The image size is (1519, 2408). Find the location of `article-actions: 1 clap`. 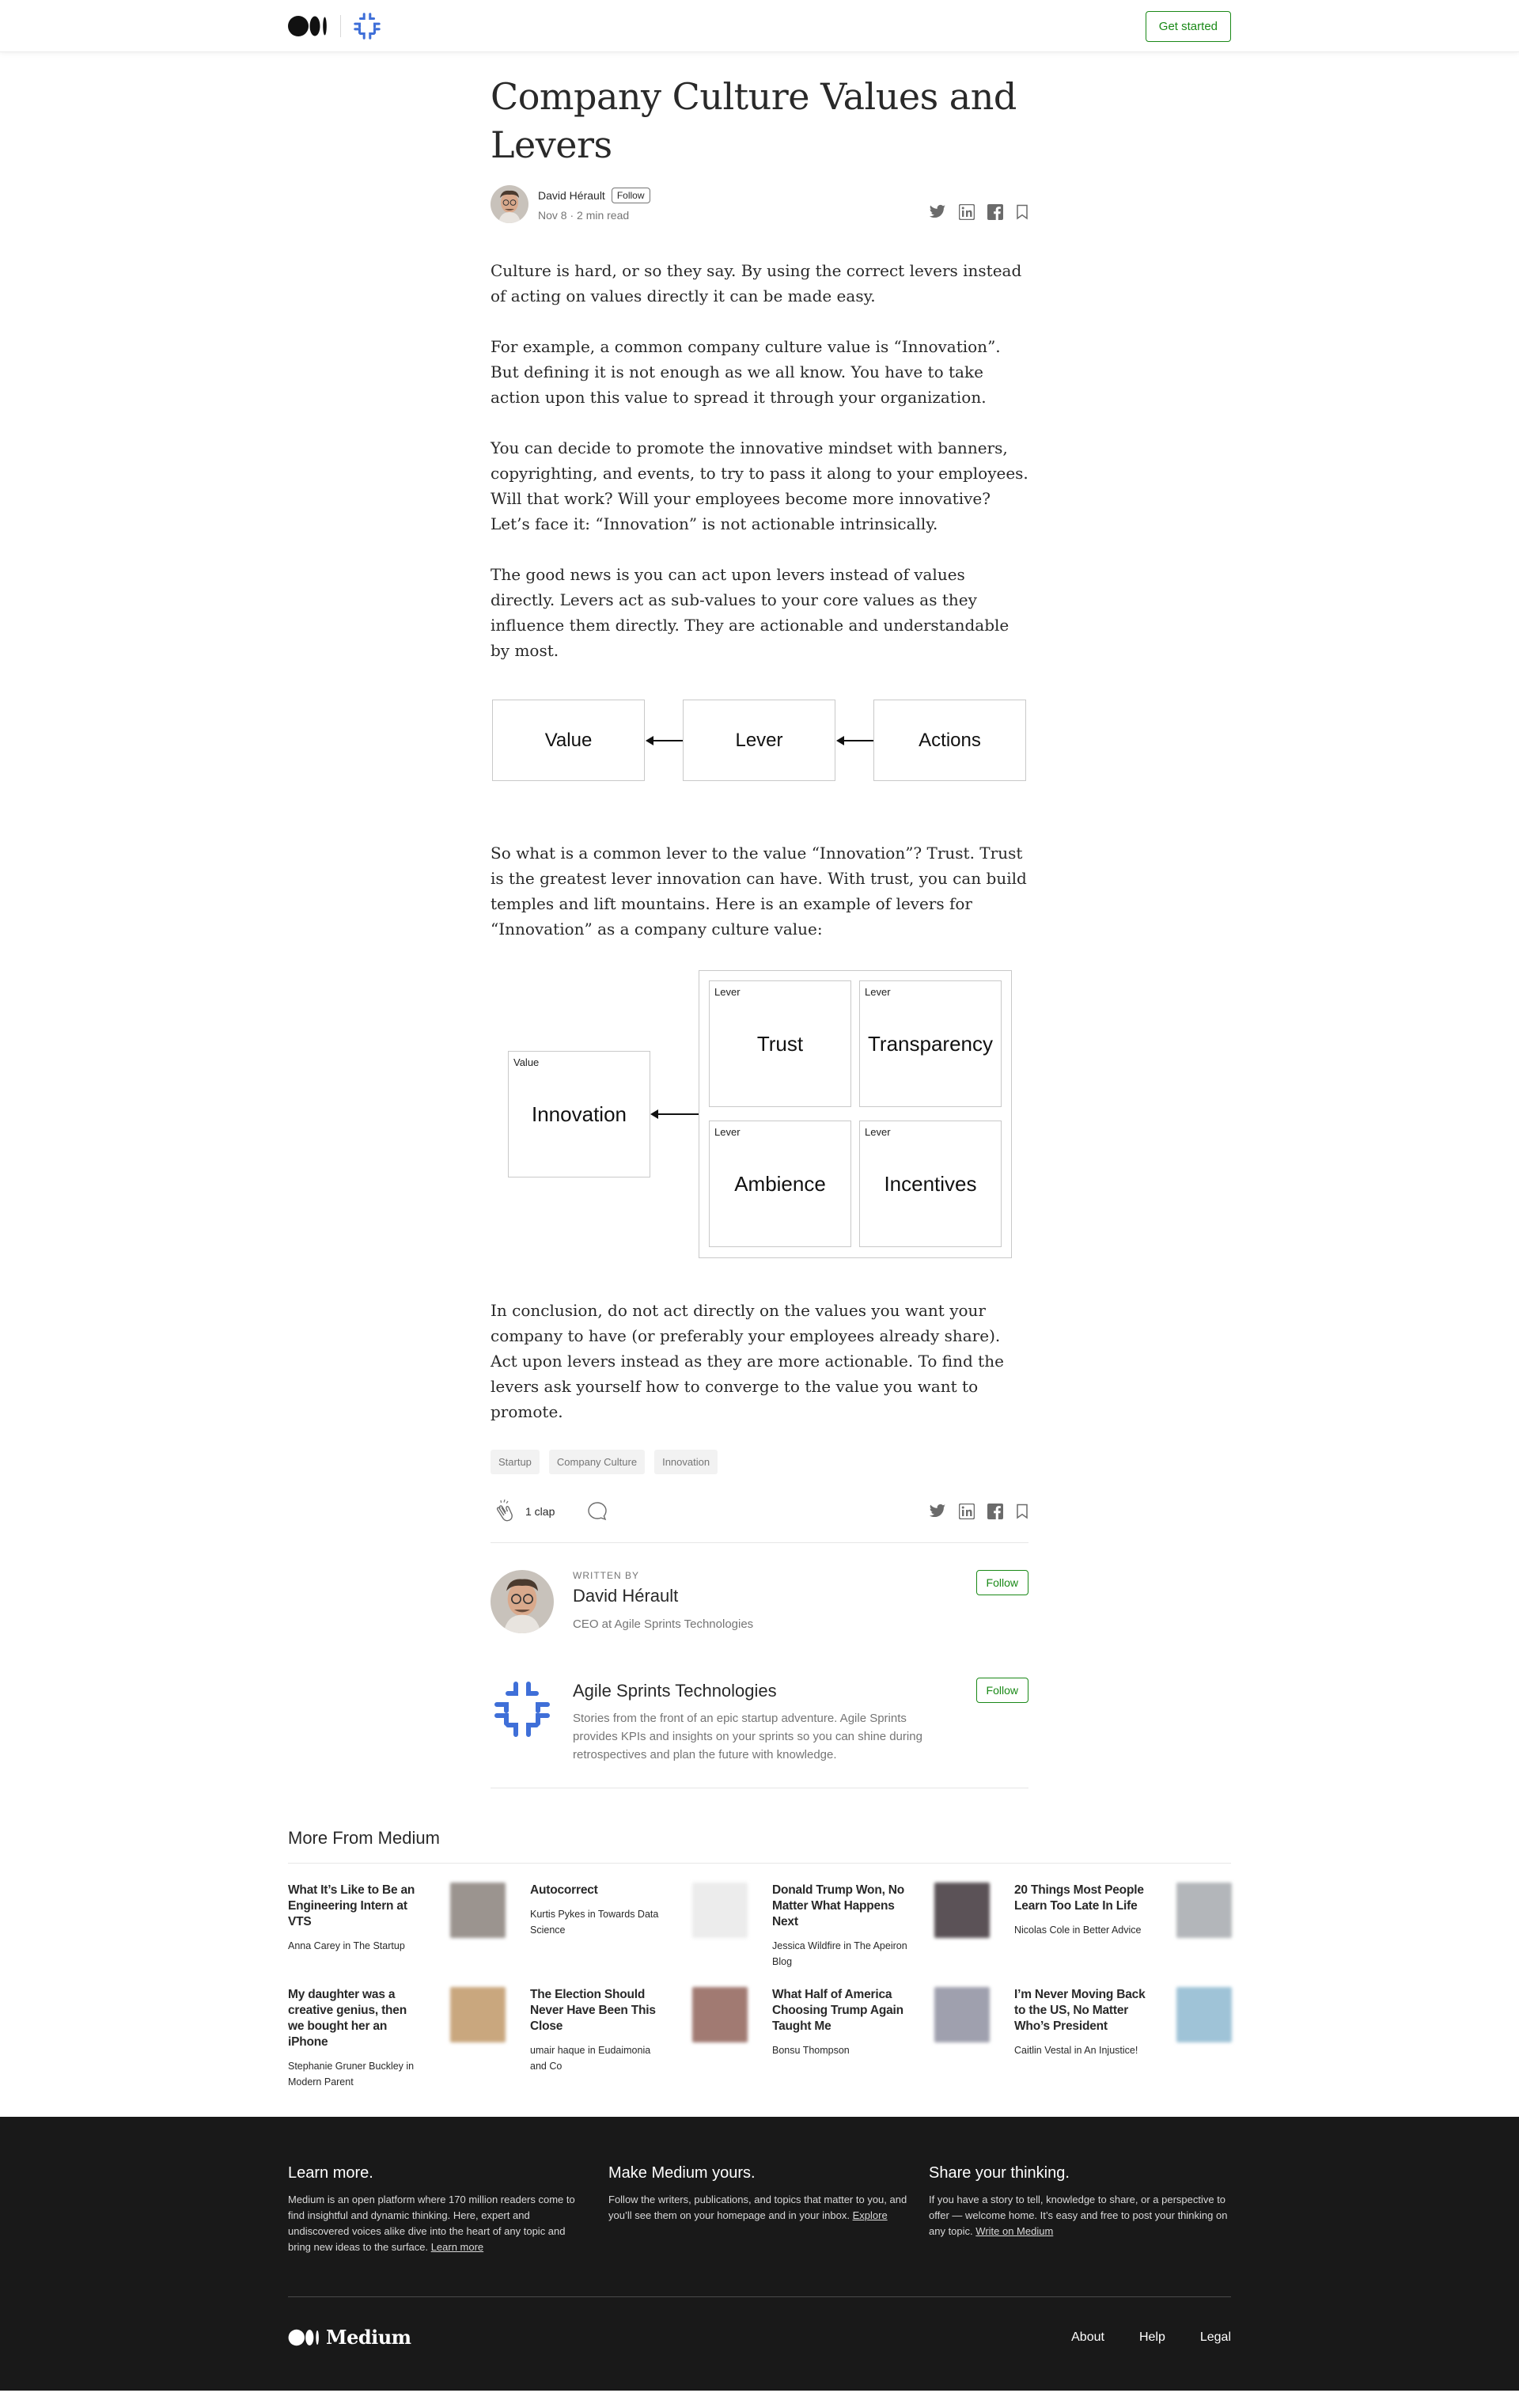

article-actions: 1 clap is located at coordinates (760, 1520).